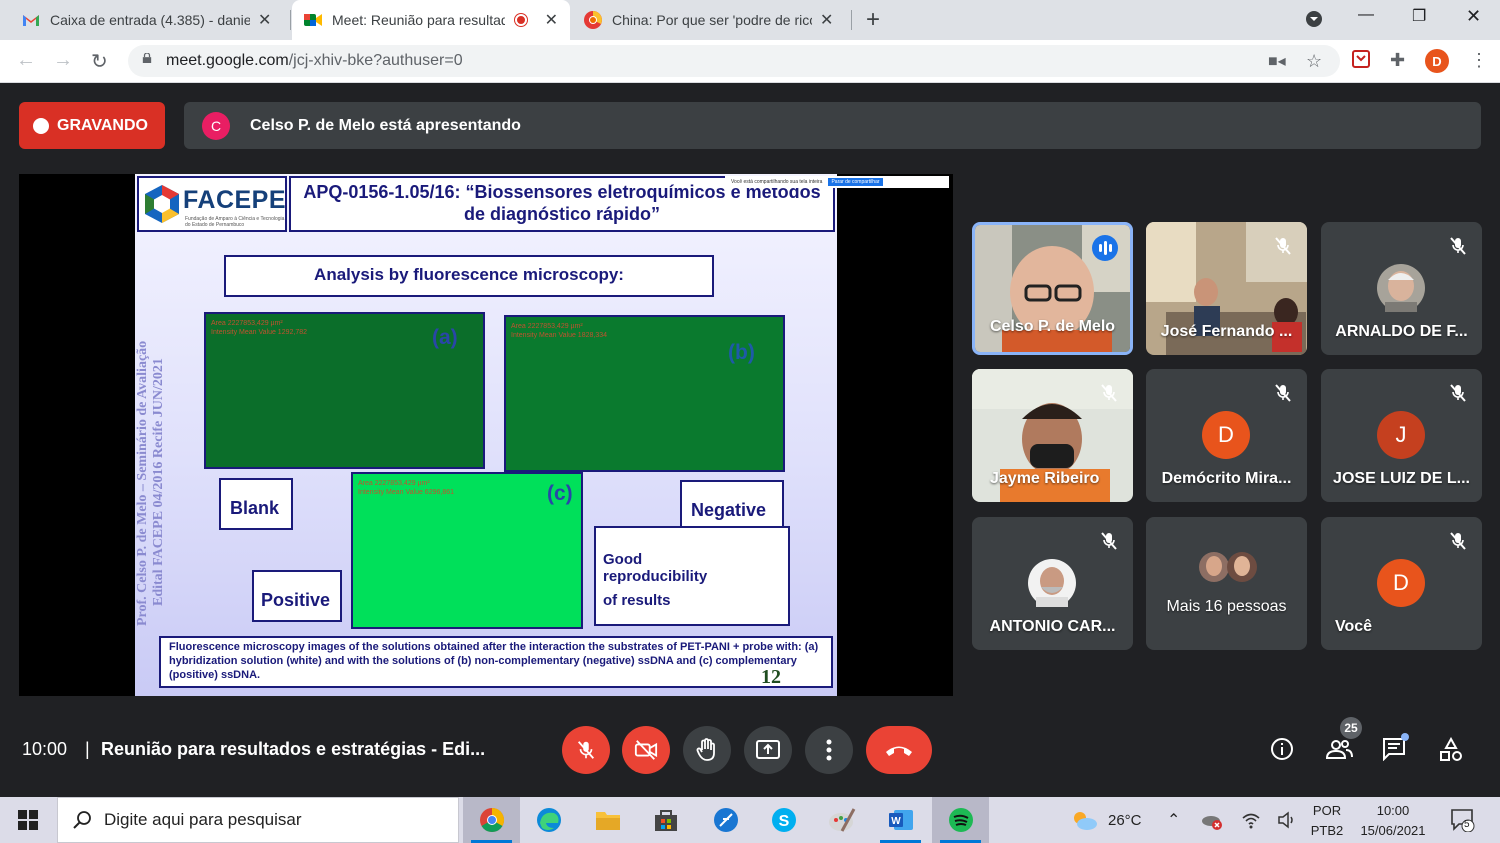 This screenshot has width=1500, height=843. Describe the element at coordinates (637, 600) in the screenshot. I see `good-line3: of results` at that location.